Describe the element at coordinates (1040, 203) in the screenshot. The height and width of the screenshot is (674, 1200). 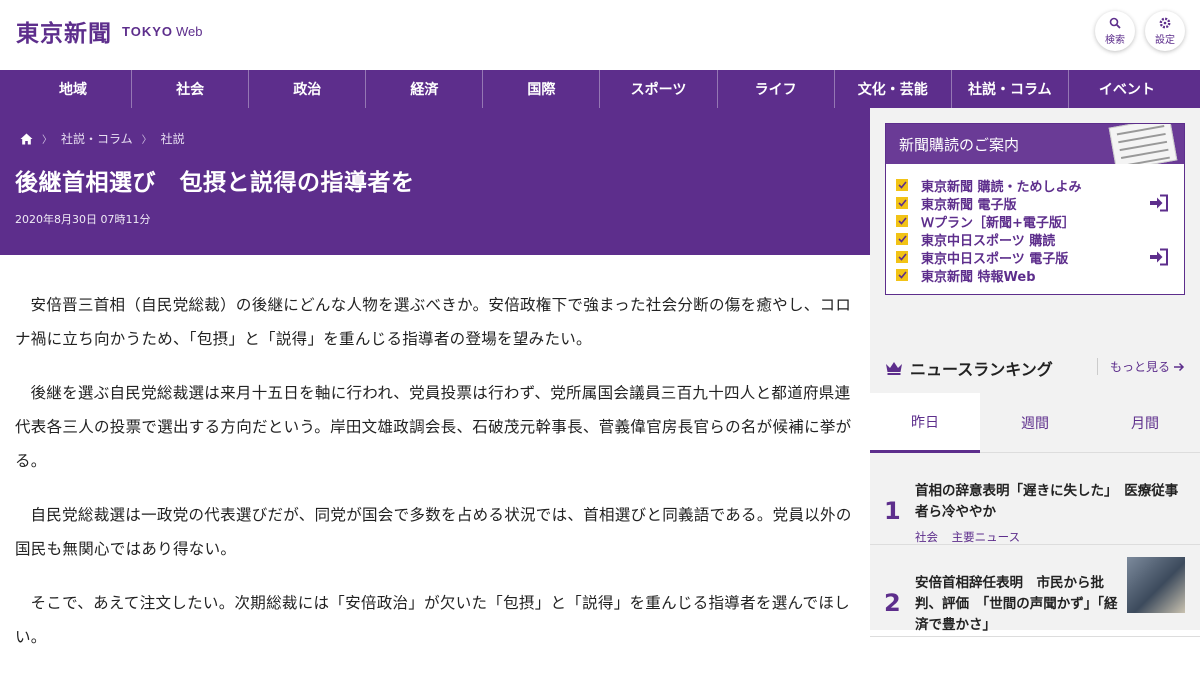
I see `subscription-link: 東京新聞 電子版` at that location.